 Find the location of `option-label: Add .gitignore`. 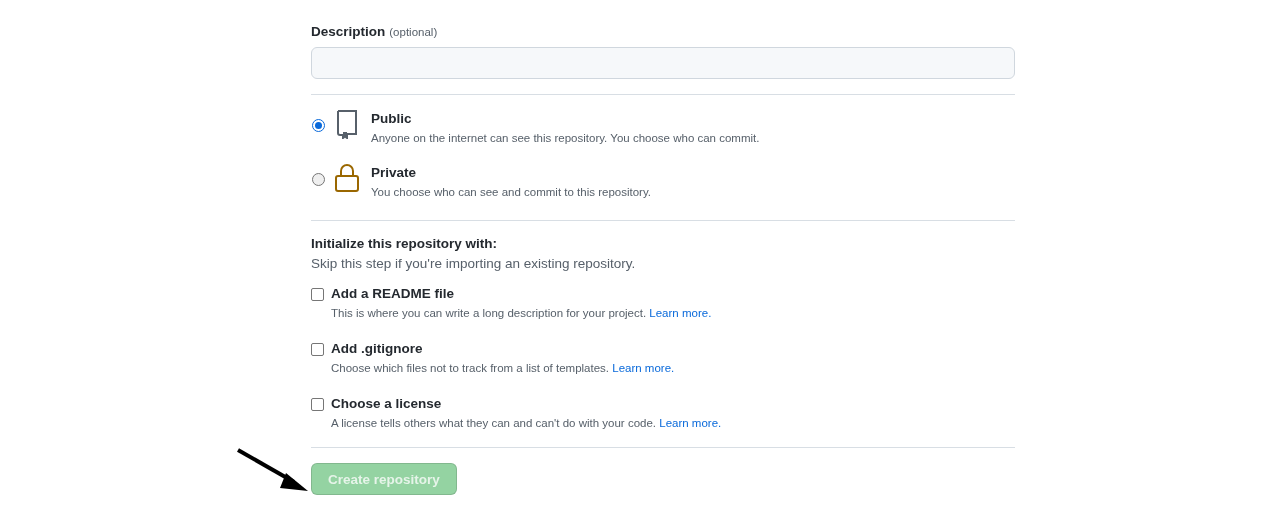

option-label: Add .gitignore is located at coordinates (503, 349).